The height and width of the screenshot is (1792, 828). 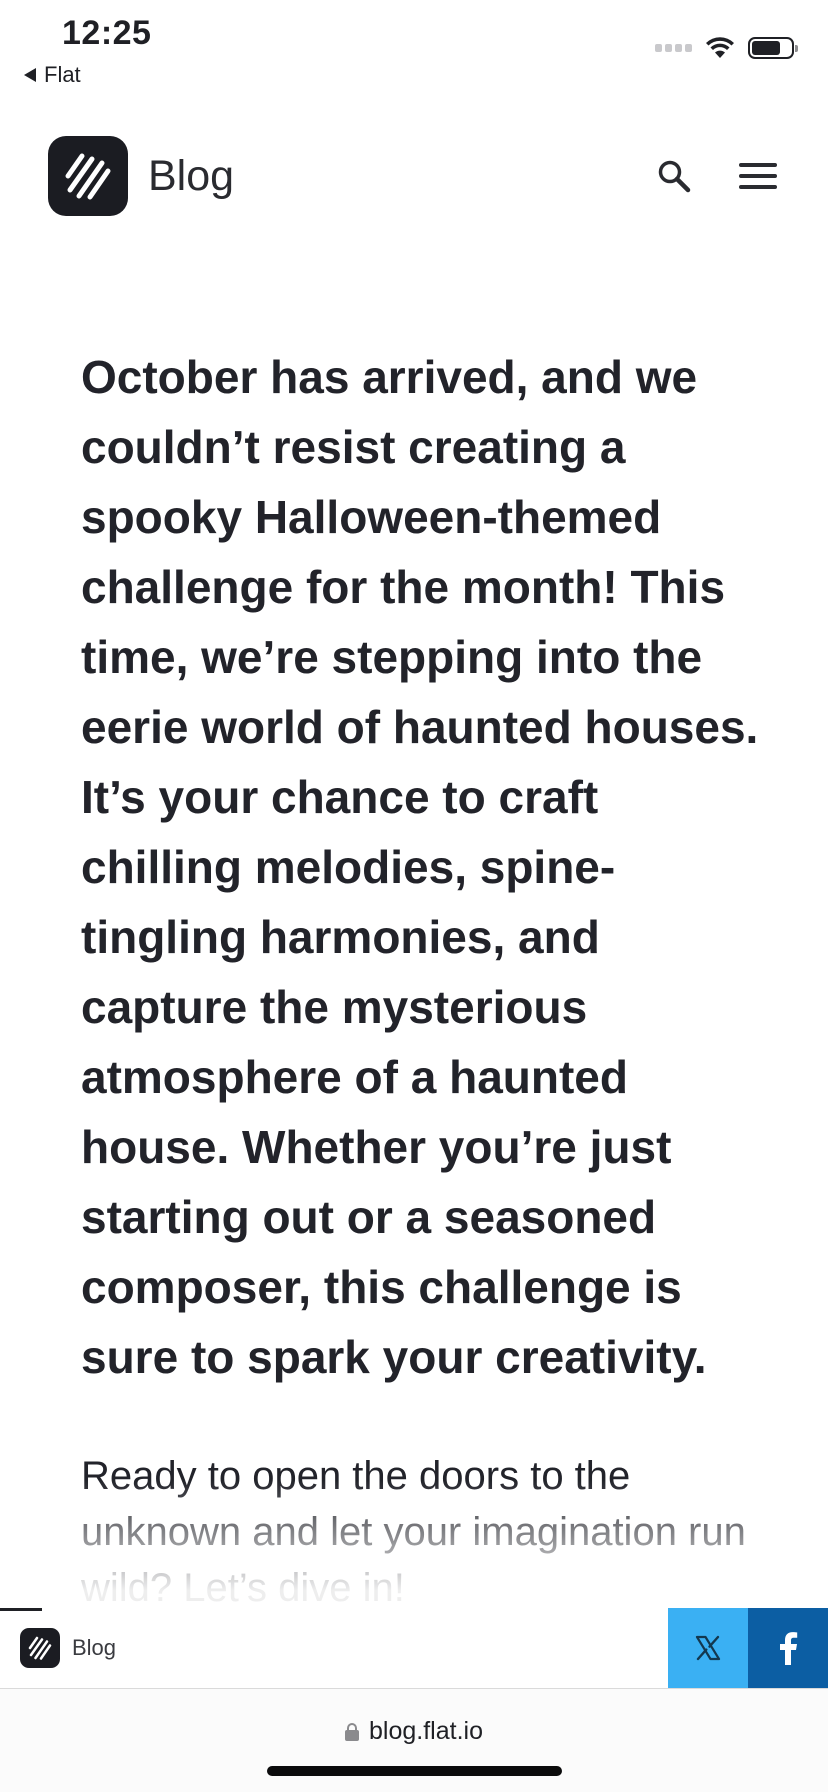 I want to click on share-brand: Blog, so click(x=68, y=1648).